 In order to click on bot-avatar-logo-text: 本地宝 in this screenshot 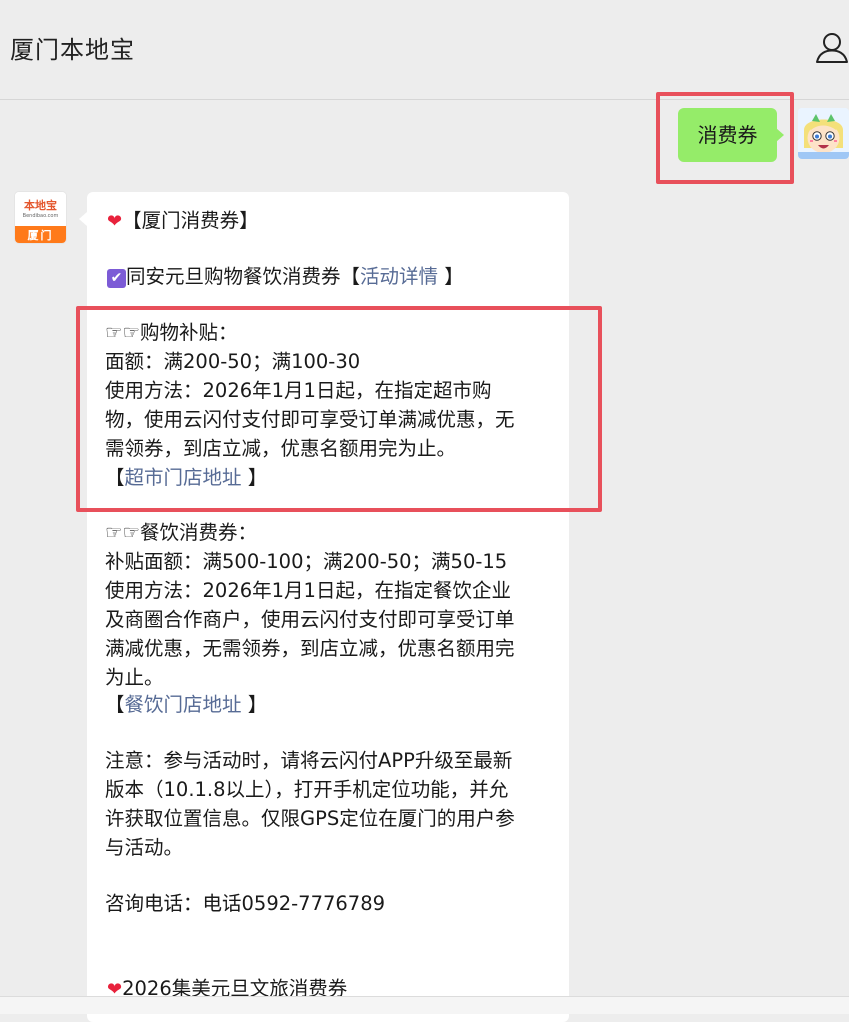, I will do `click(40, 205)`.